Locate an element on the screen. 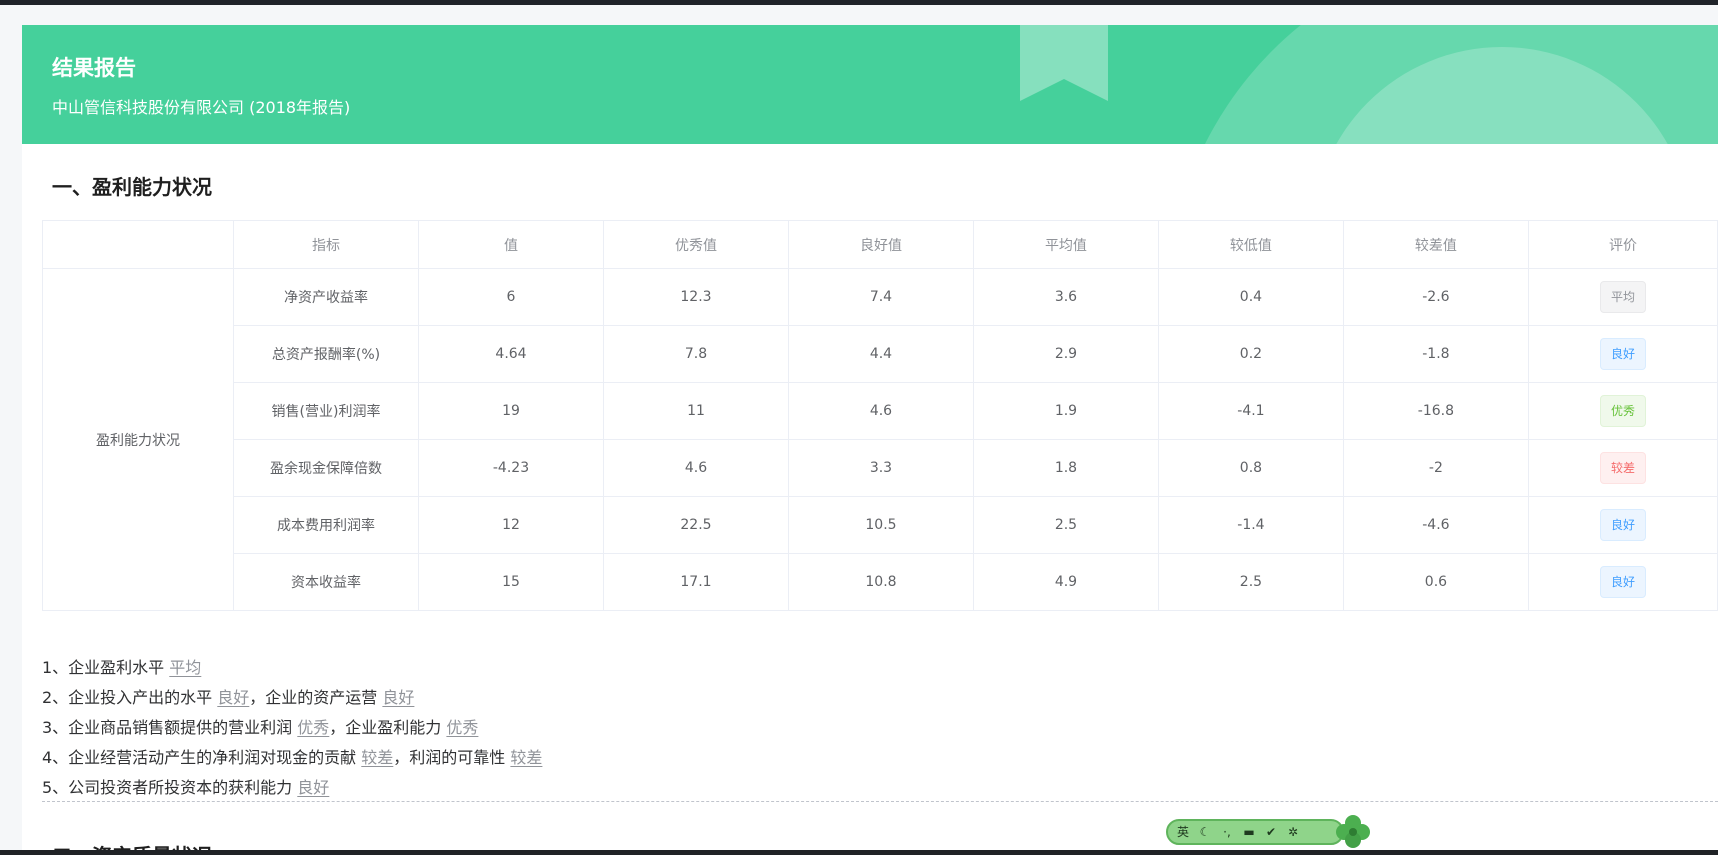  table-row: 总资产报酬率(%) 4.64 7.8 4.4 2.9 0.2 -1.8 良好 is located at coordinates (880, 354).